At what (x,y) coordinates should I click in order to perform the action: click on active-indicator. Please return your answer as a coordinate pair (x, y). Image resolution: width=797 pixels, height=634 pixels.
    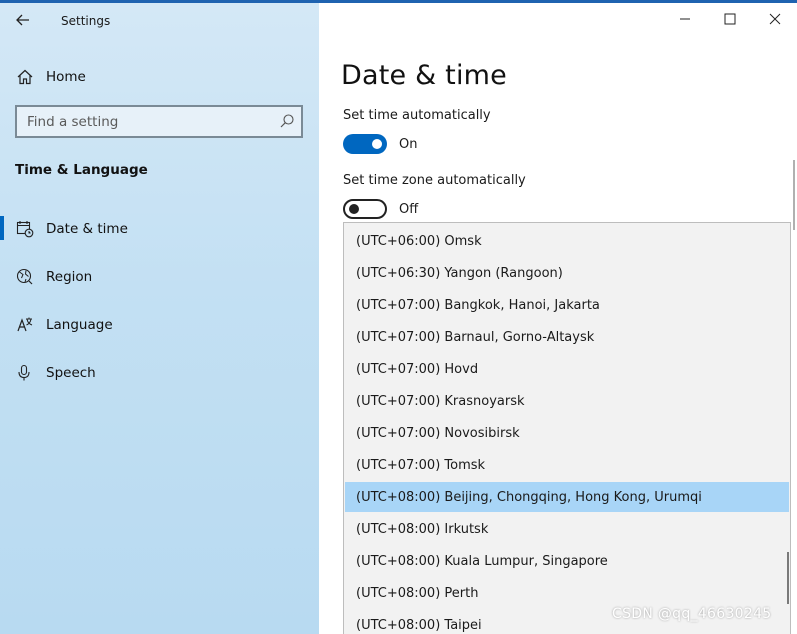
    Looking at the image, I should click on (2, 228).